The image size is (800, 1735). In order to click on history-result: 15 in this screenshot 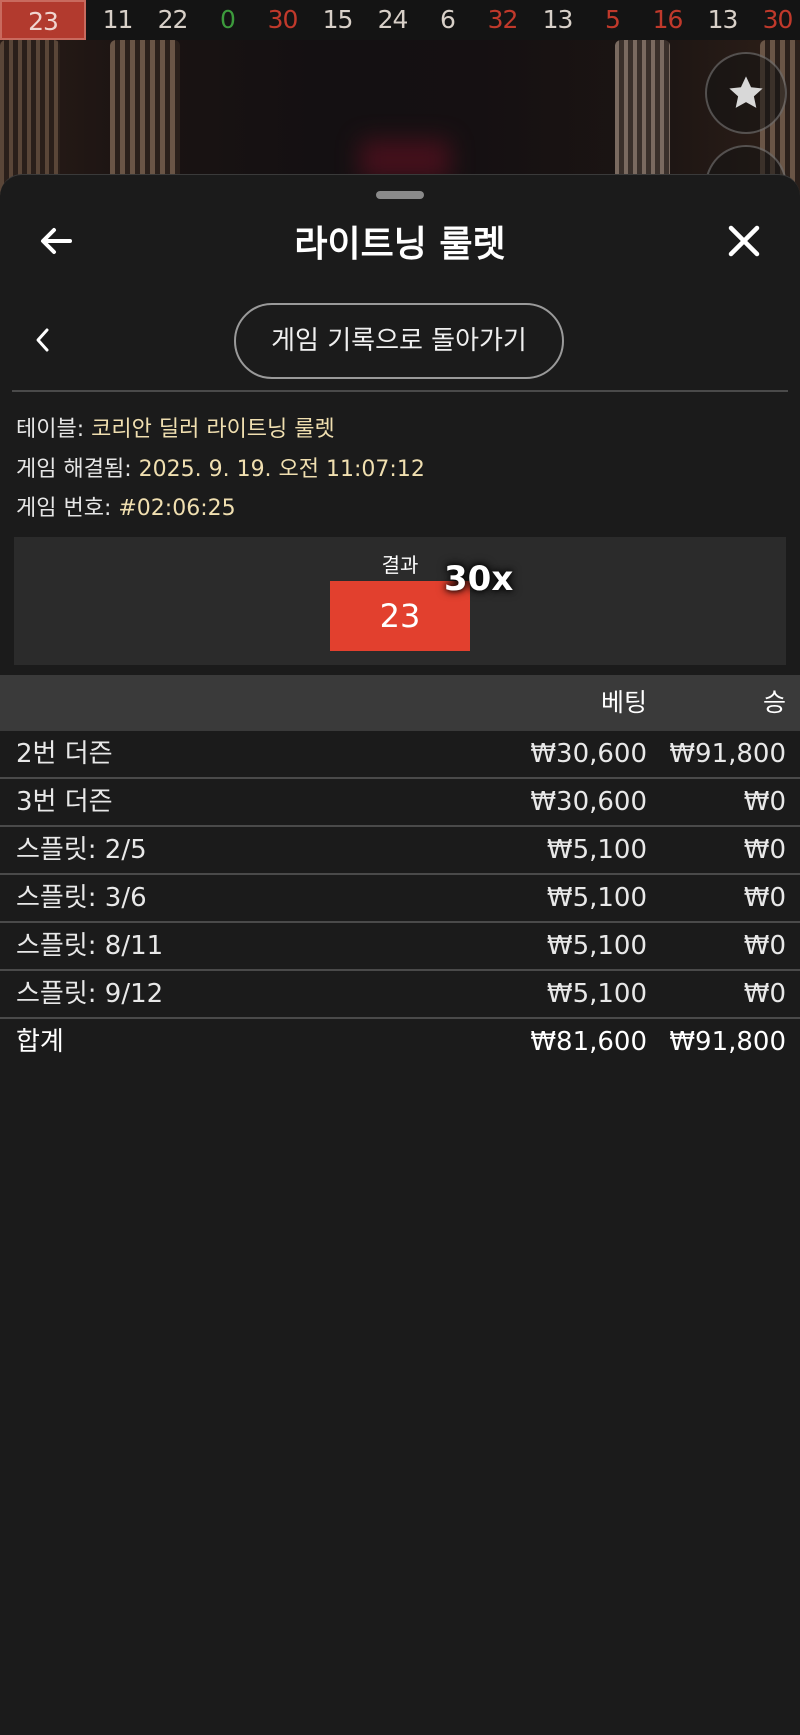, I will do `click(338, 19)`.